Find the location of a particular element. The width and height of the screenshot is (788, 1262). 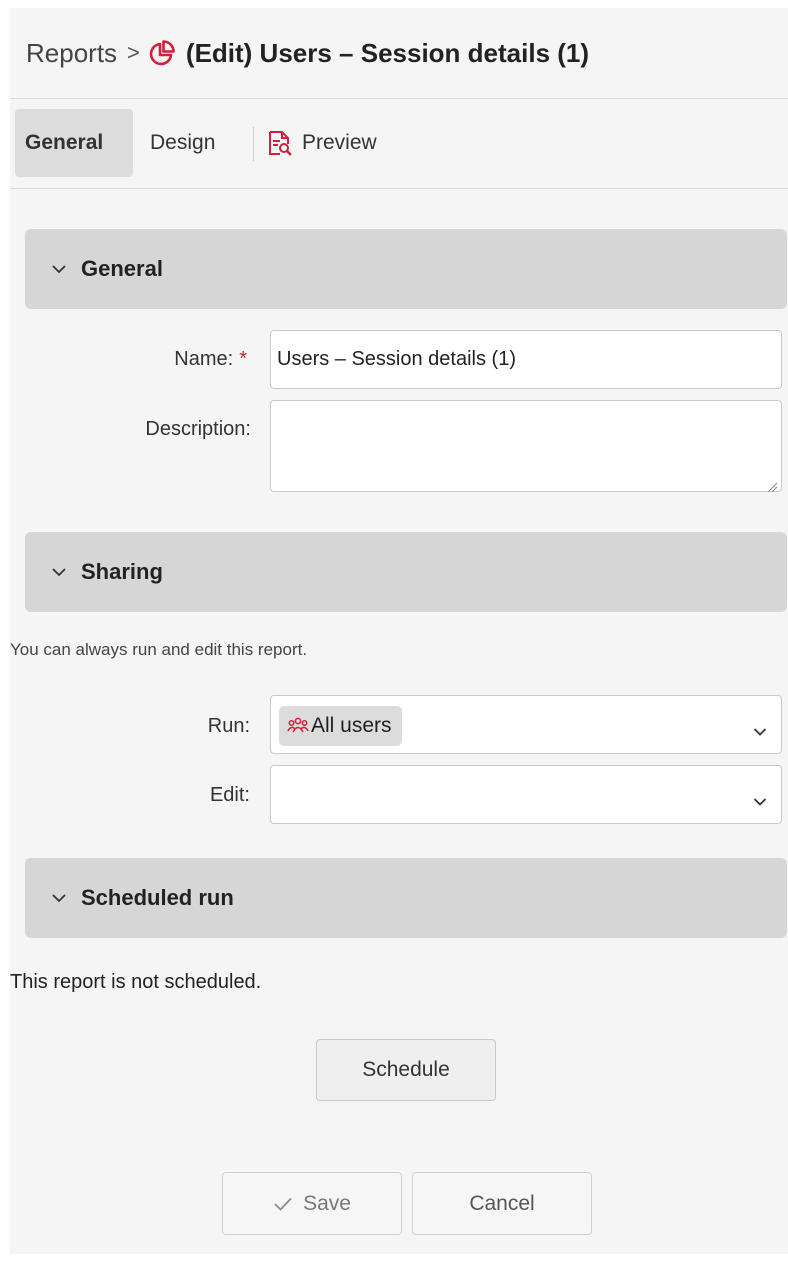

run-select: All users is located at coordinates (526, 724).